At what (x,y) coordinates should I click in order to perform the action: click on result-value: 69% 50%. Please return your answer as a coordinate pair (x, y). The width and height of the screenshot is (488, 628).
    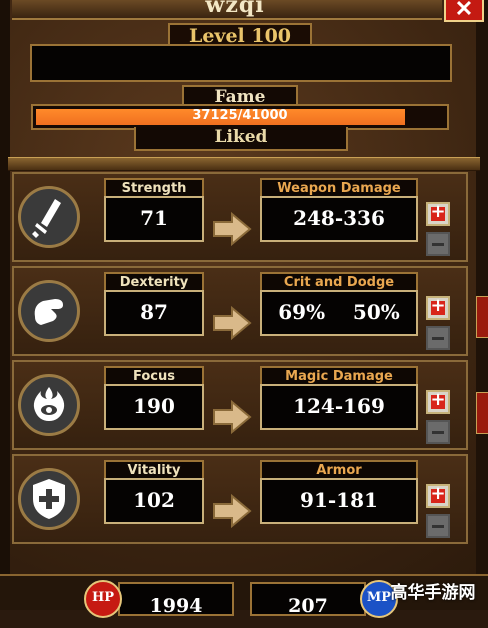
    Looking at the image, I should click on (339, 313).